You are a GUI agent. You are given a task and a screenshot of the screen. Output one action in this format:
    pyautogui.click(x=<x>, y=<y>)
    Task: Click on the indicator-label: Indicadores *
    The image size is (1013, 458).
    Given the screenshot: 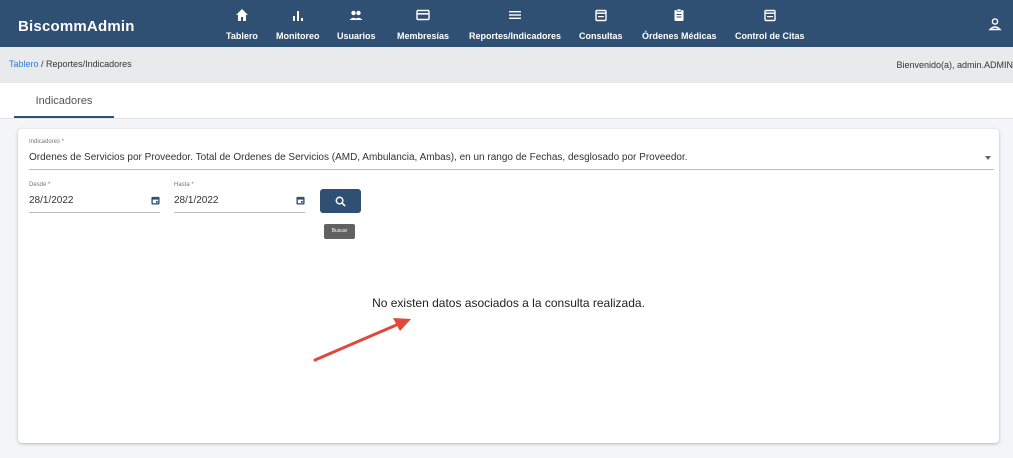 What is the action you would take?
    pyautogui.click(x=47, y=142)
    